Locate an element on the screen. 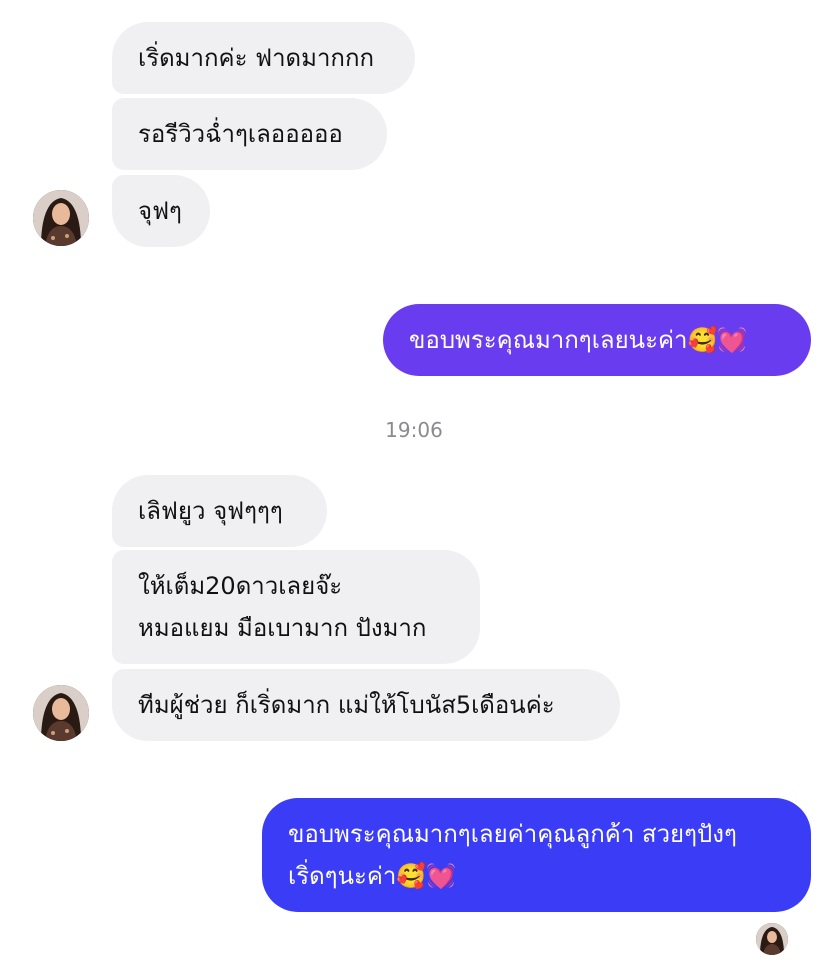  seen-avatar-icon is located at coordinates (772, 939).